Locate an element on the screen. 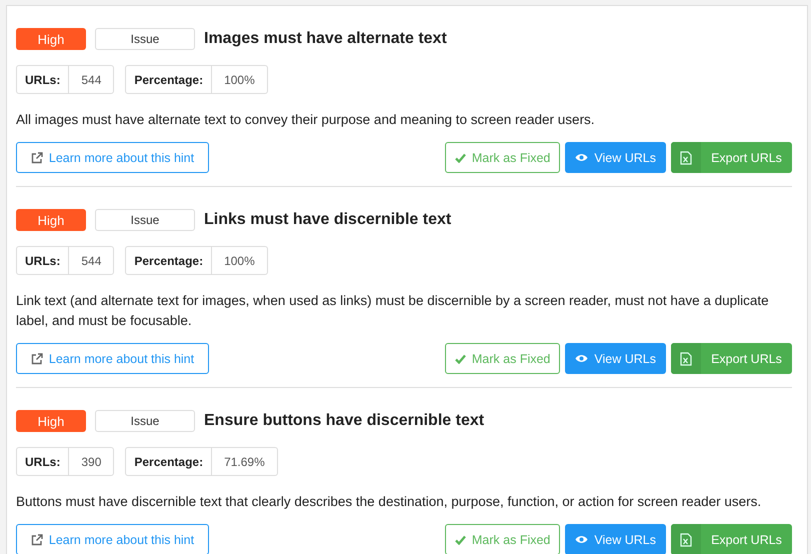 Image resolution: width=811 pixels, height=554 pixels. stat-value: 390 is located at coordinates (91, 462).